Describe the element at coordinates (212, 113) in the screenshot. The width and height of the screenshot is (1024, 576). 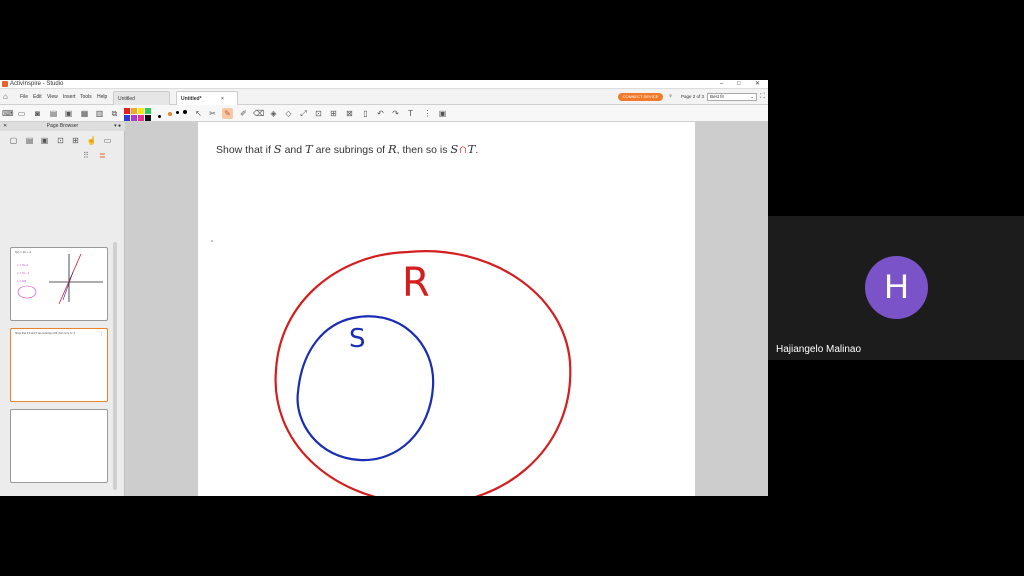
I see `tools-icon: ✂` at that location.